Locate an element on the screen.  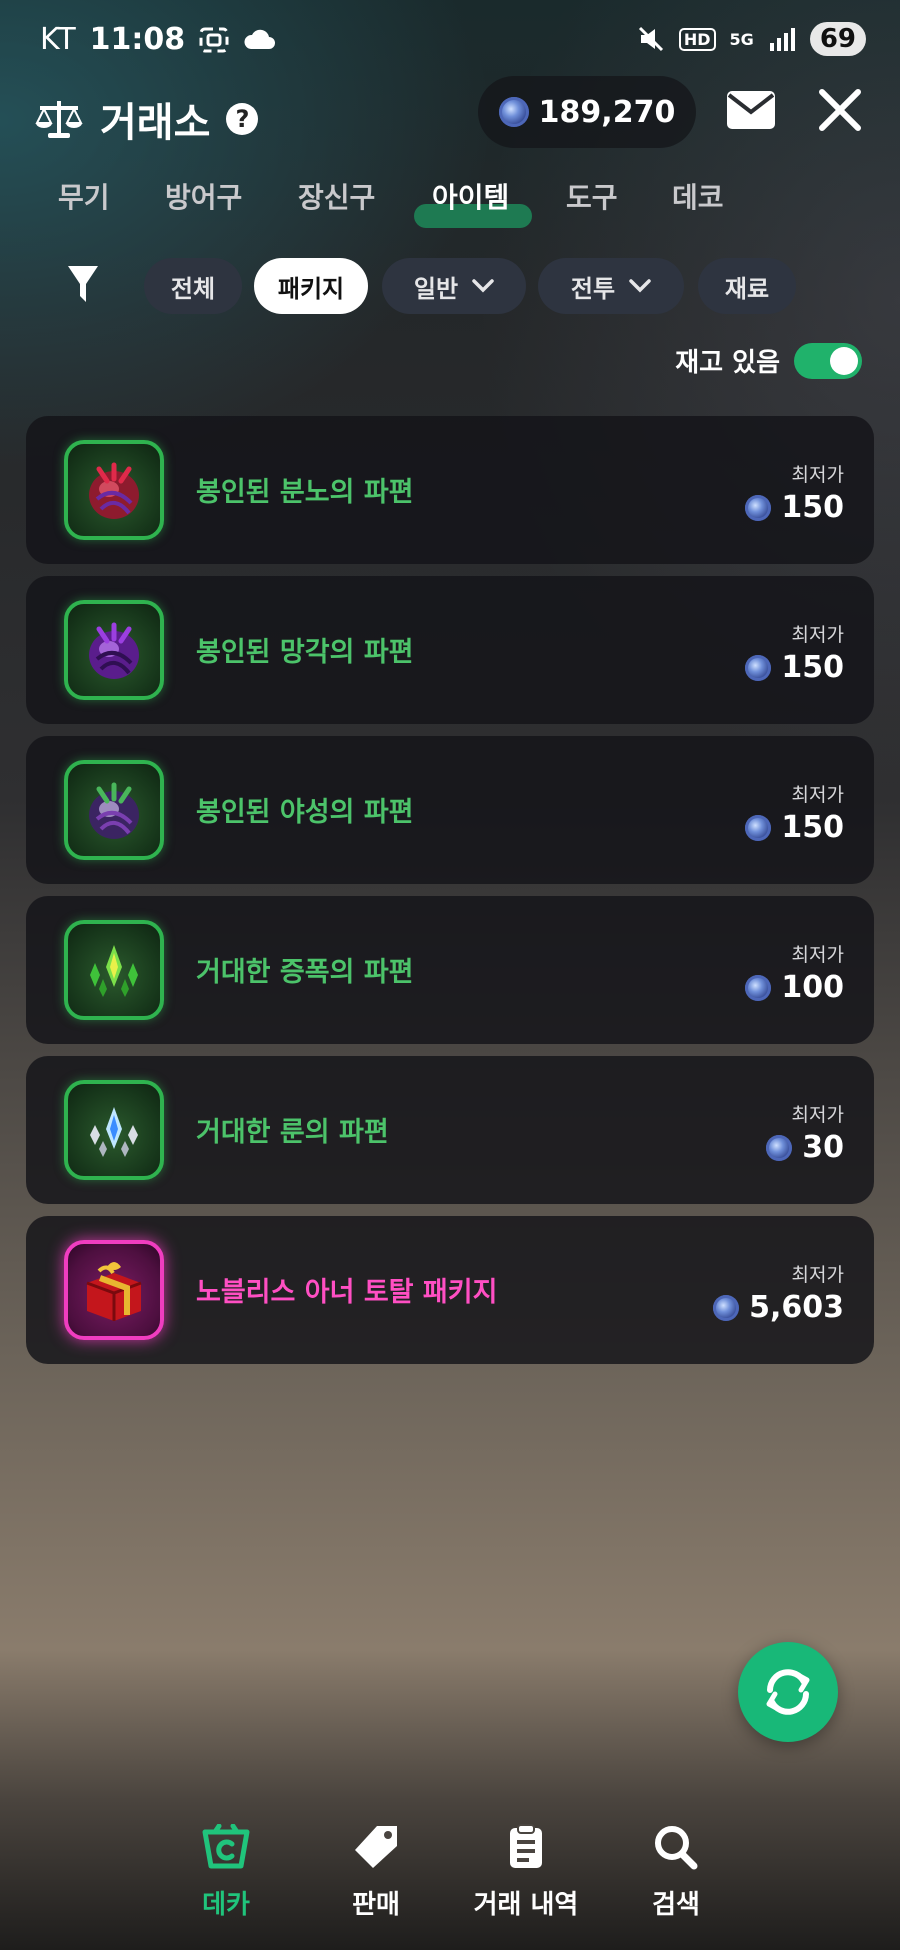
refresh-button is located at coordinates (788, 1692).